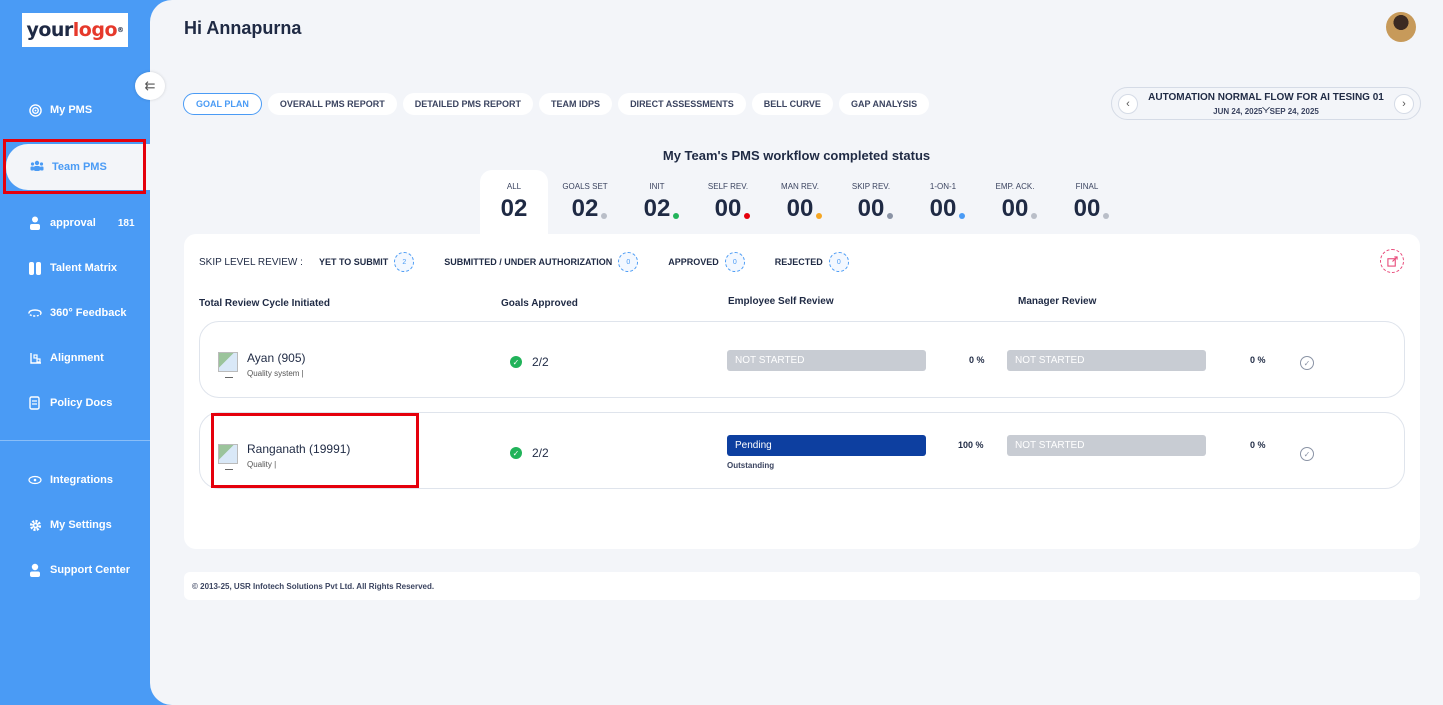  What do you see at coordinates (576, 104) in the screenshot?
I see `tab-team-idps: TEAM IDPS` at bounding box center [576, 104].